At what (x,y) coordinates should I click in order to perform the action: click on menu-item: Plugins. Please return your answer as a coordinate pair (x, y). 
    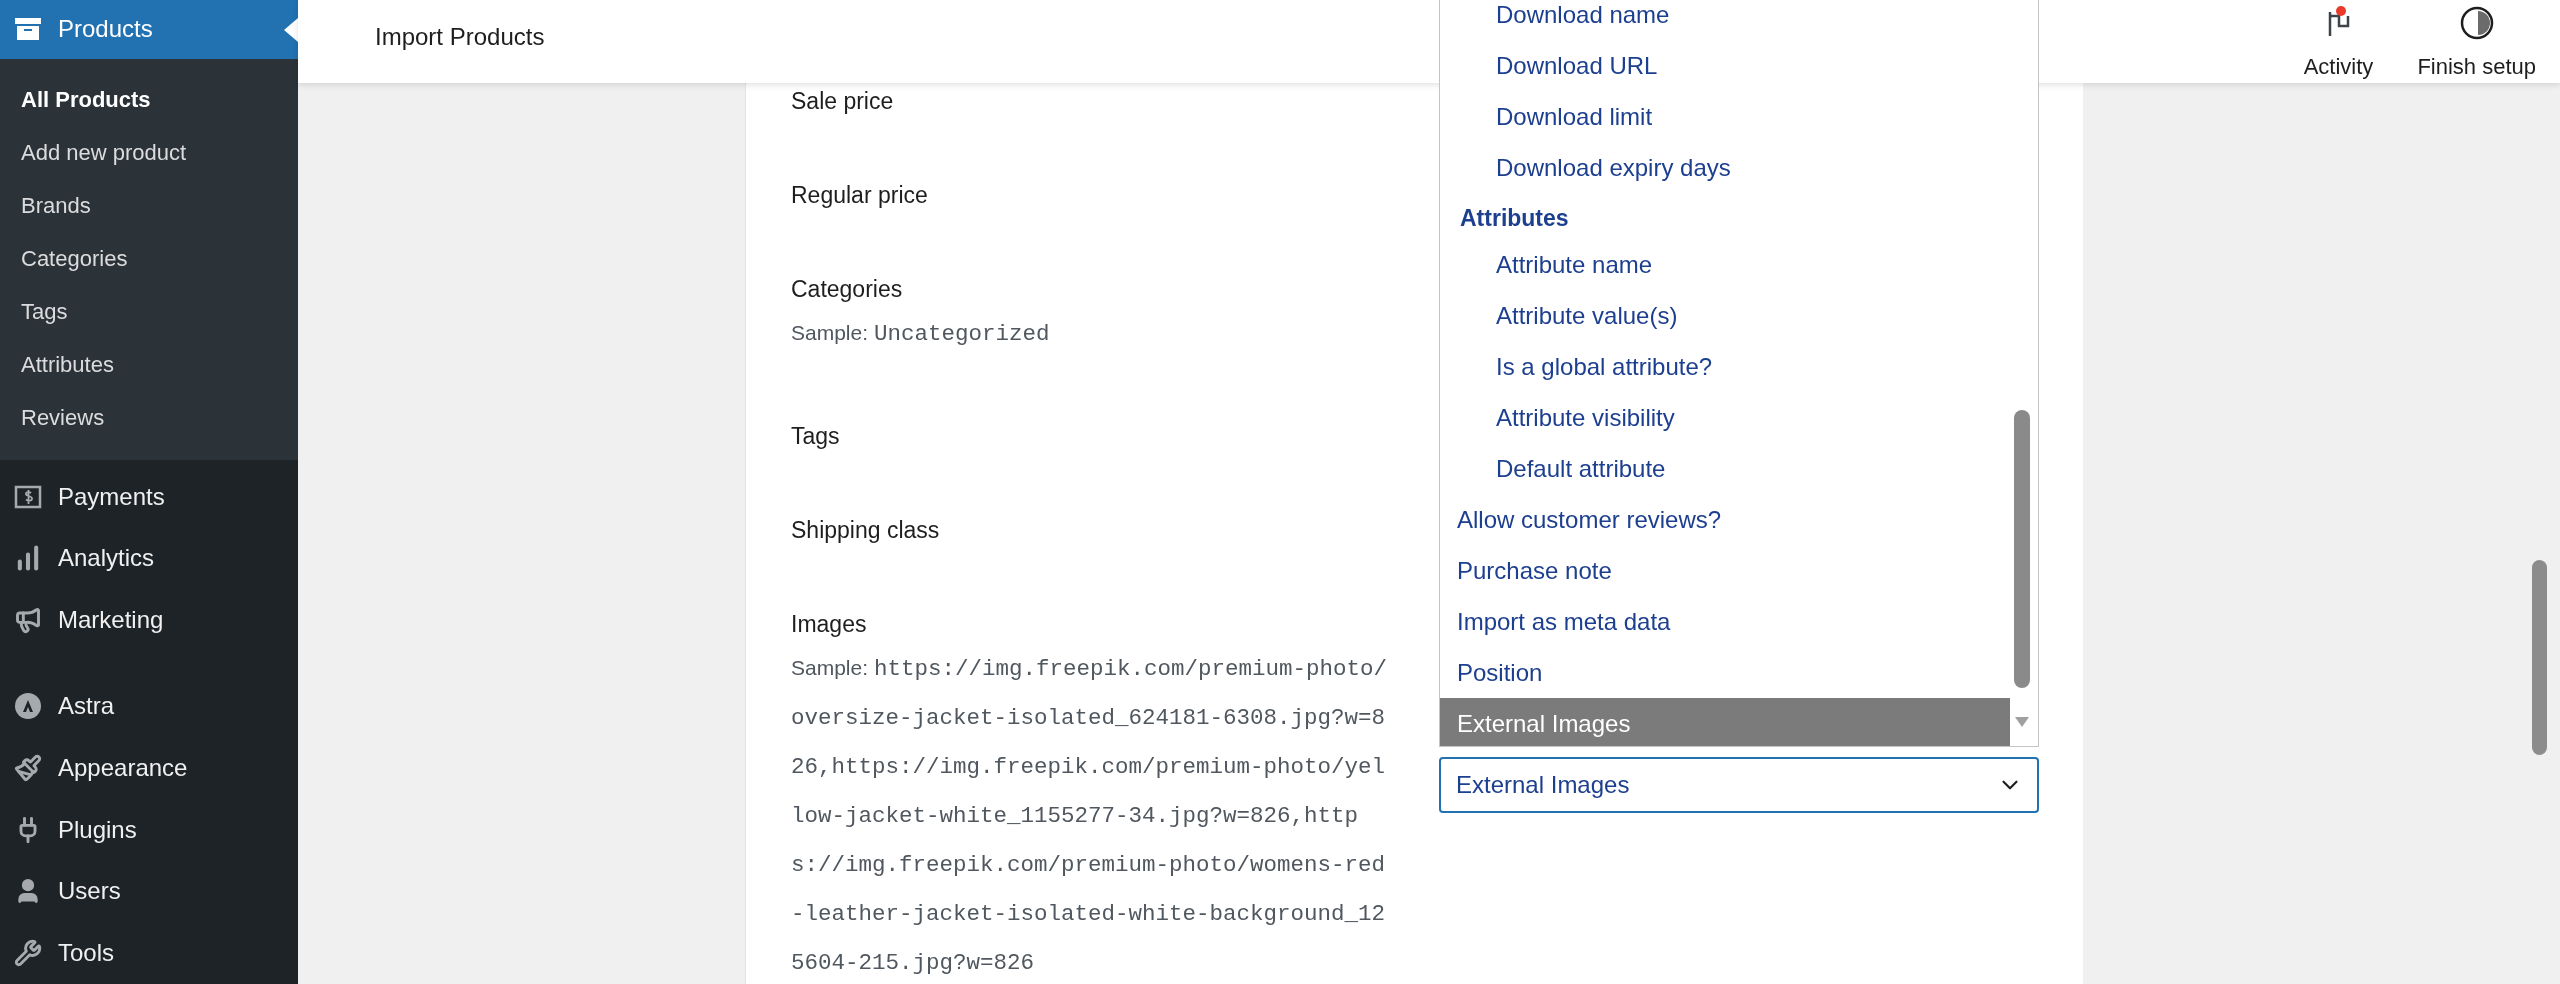
    Looking at the image, I should click on (149, 829).